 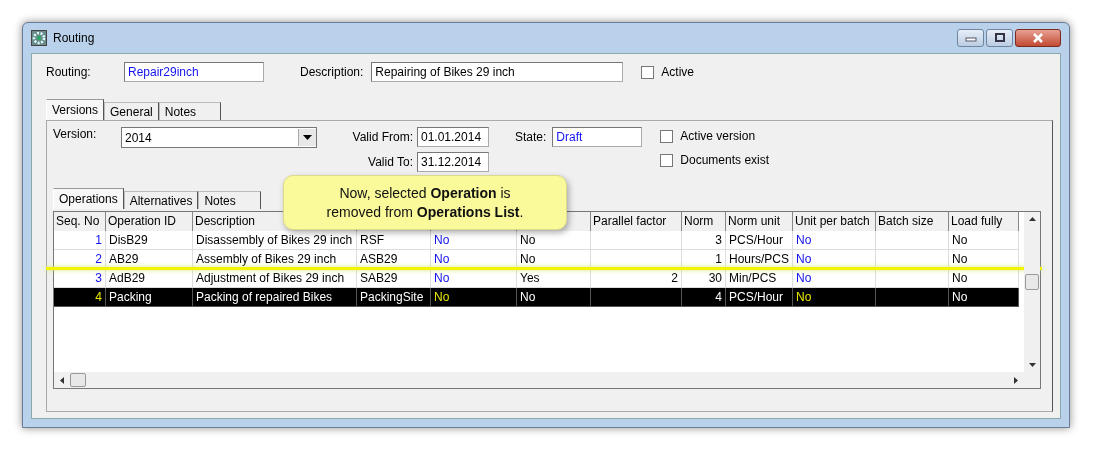 I want to click on table-cell: Packing, so click(x=149, y=297).